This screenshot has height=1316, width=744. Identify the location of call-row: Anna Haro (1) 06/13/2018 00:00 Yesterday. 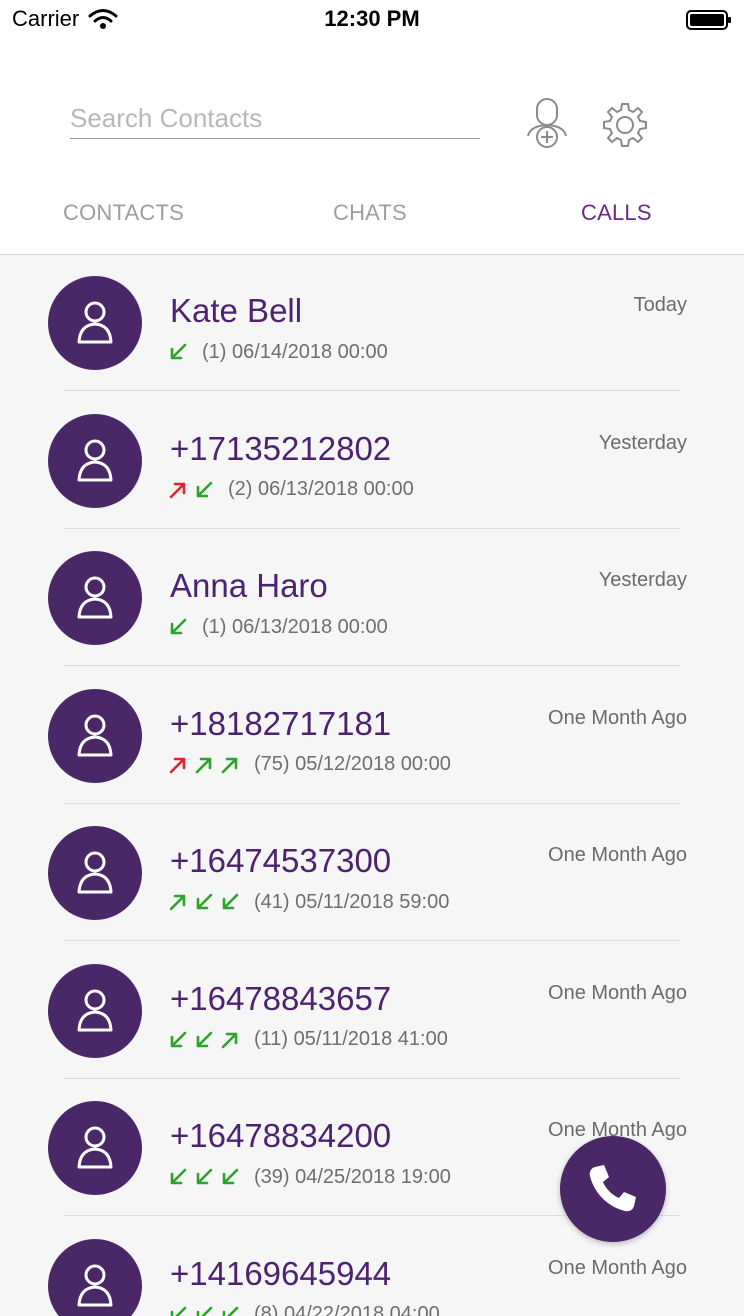
(372, 597).